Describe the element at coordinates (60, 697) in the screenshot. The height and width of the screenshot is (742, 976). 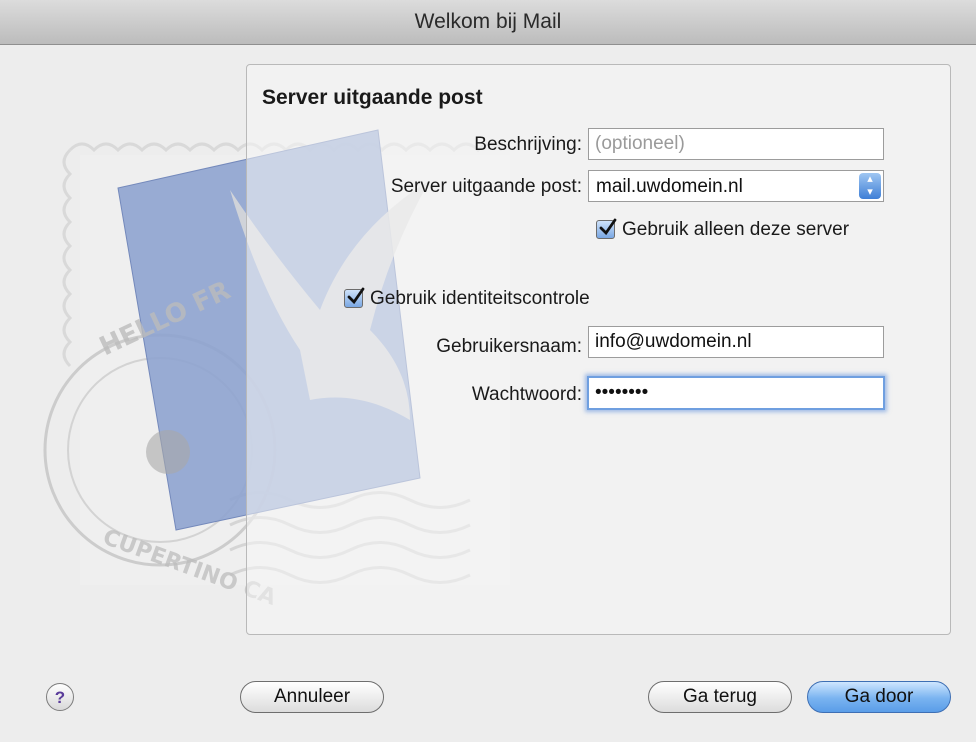
I see `help-button: ?` at that location.